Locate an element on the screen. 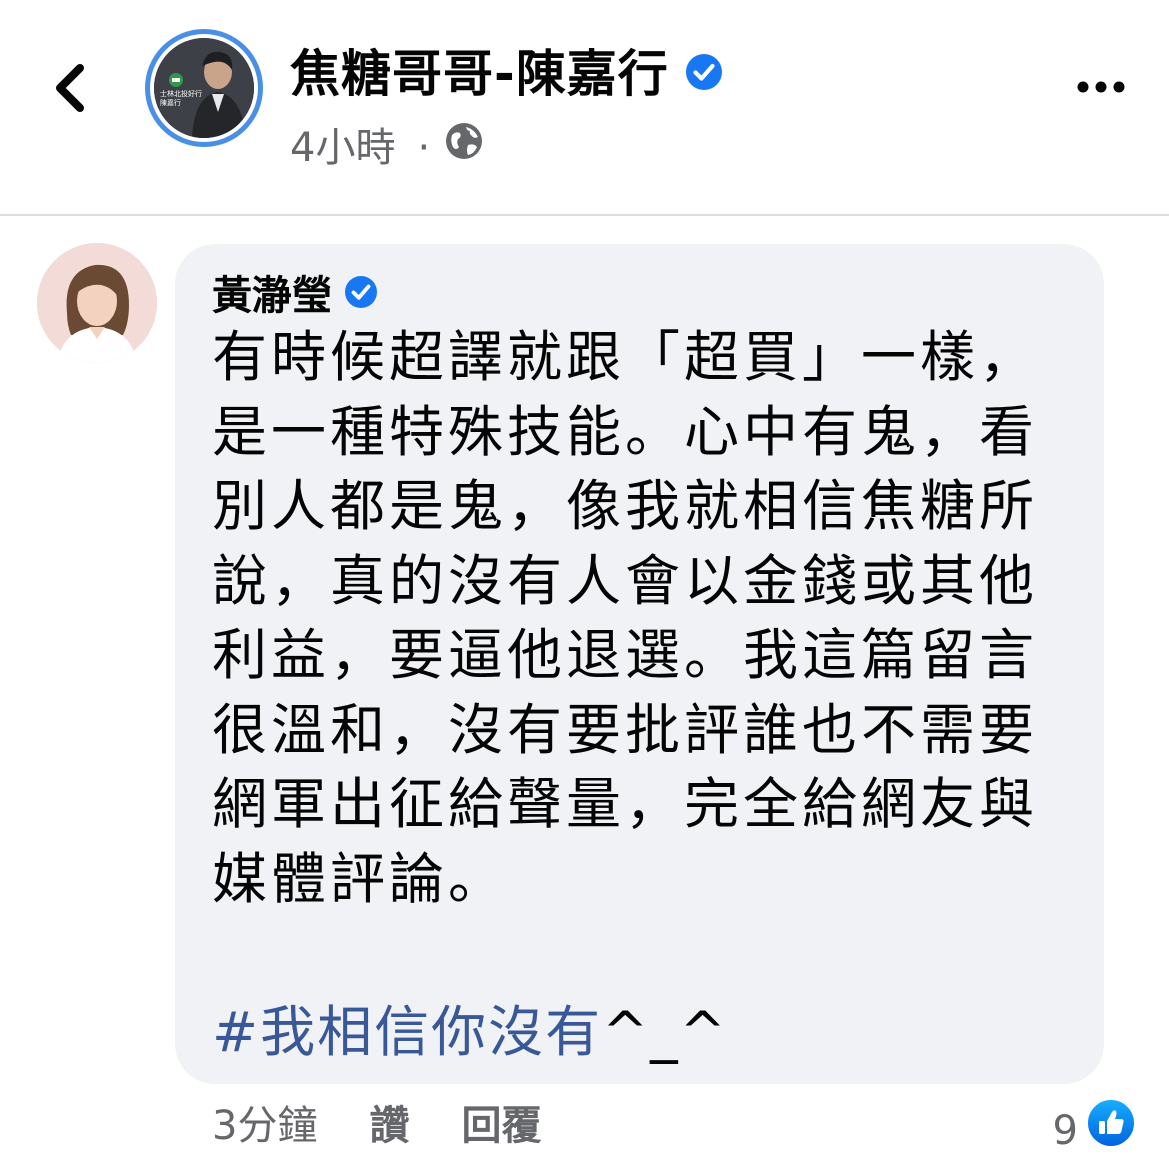 The width and height of the screenshot is (1169, 1167). commenter-name-row: 黃瀞瑩 is located at coordinates (295, 296).